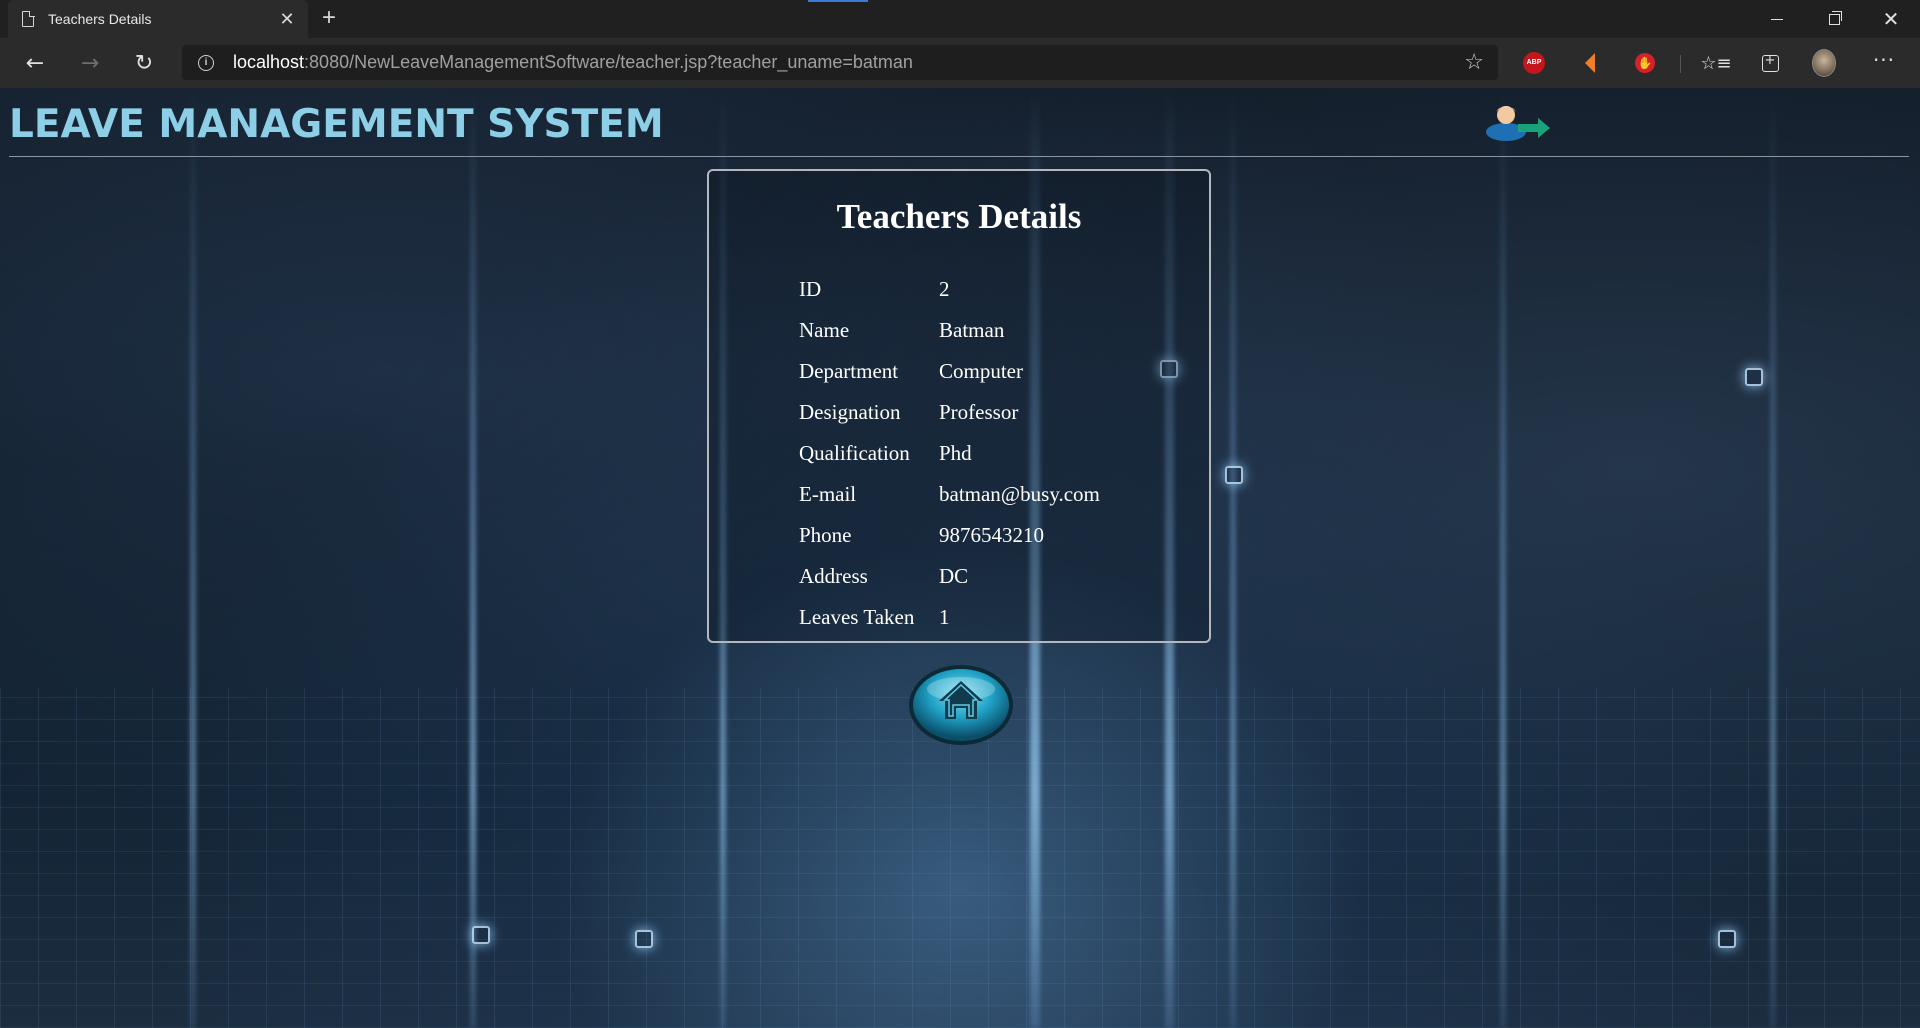  Describe the element at coordinates (824, 330) in the screenshot. I see `row-label: Name` at that location.